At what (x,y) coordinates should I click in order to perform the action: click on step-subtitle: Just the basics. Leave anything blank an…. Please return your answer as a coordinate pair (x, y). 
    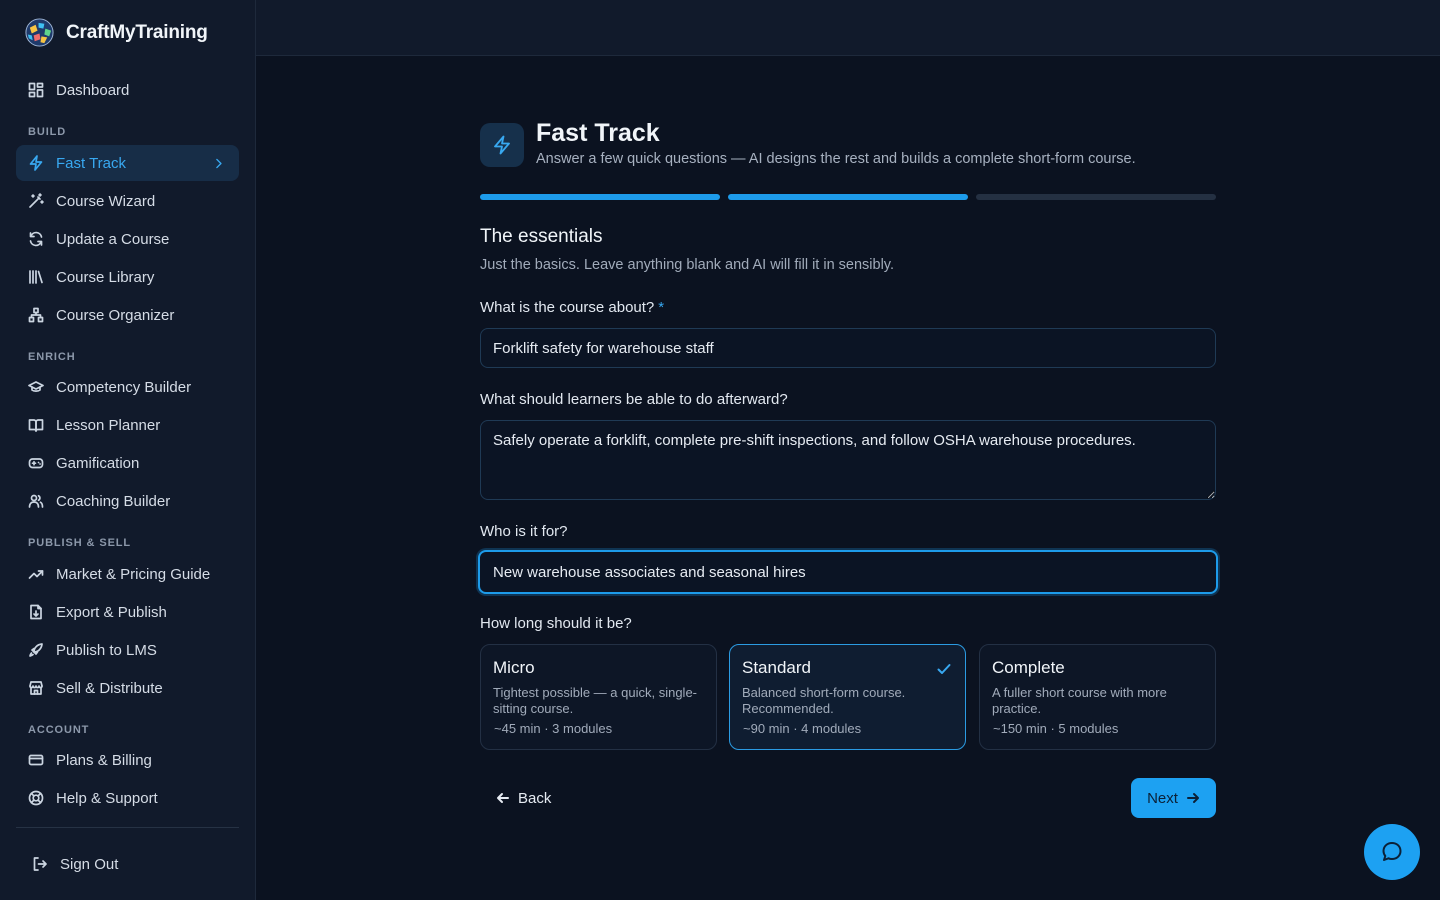
    Looking at the image, I should click on (687, 265).